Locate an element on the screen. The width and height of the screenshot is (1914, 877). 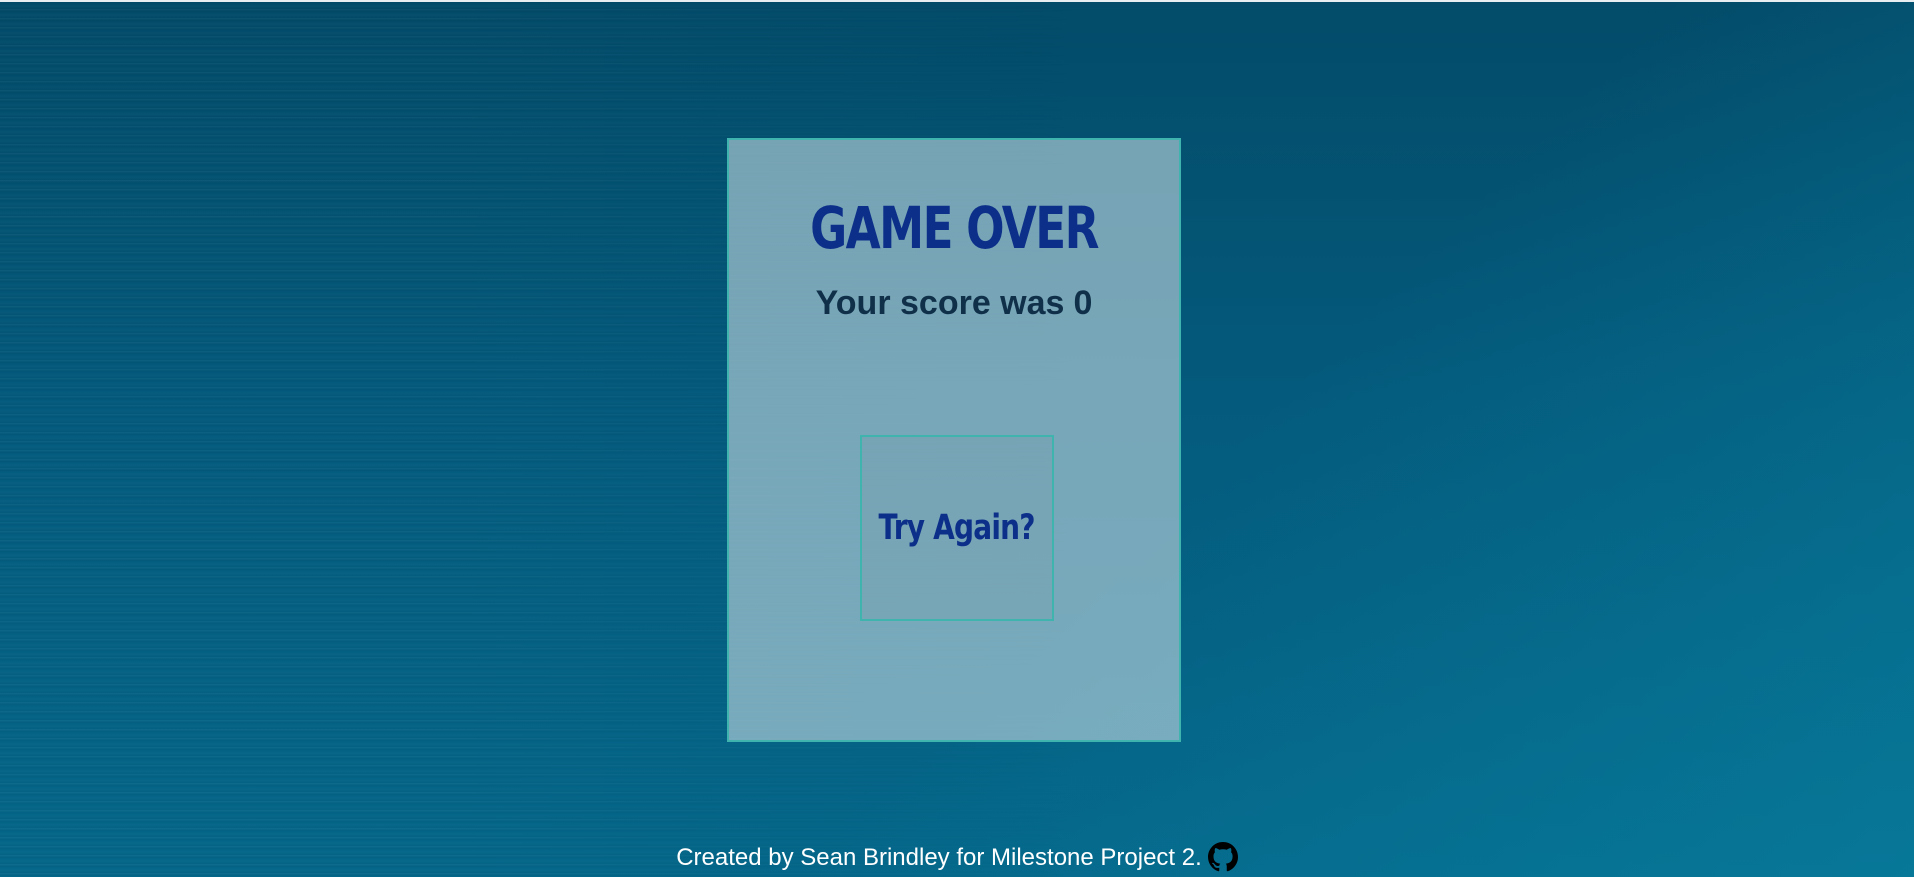
final-score: Your score was 0 is located at coordinates (954, 303).